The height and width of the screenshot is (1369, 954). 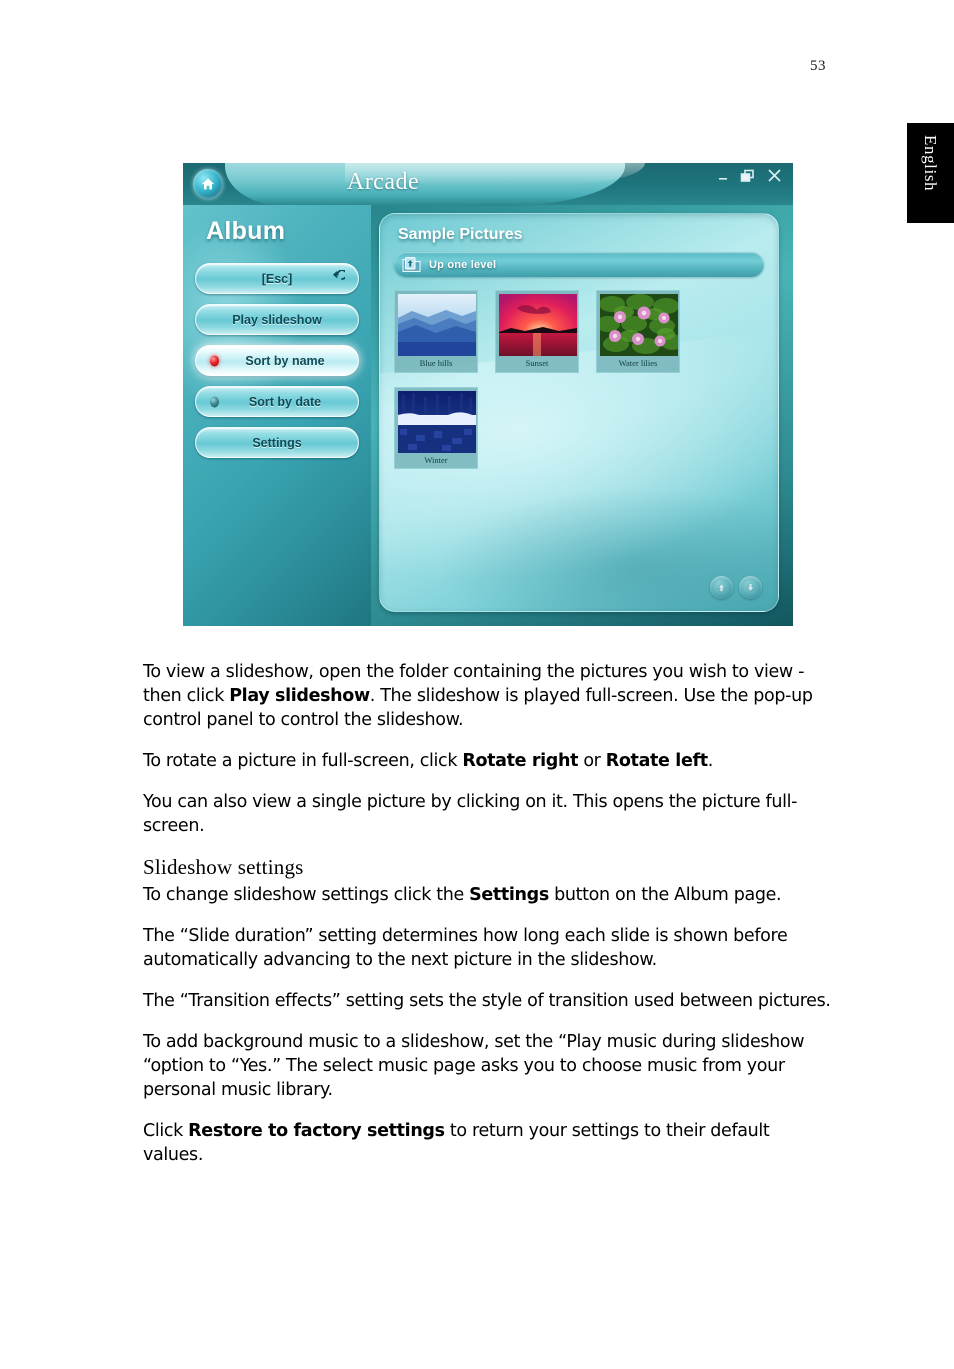 I want to click on thumbnail-item: Winter, so click(x=436, y=427).